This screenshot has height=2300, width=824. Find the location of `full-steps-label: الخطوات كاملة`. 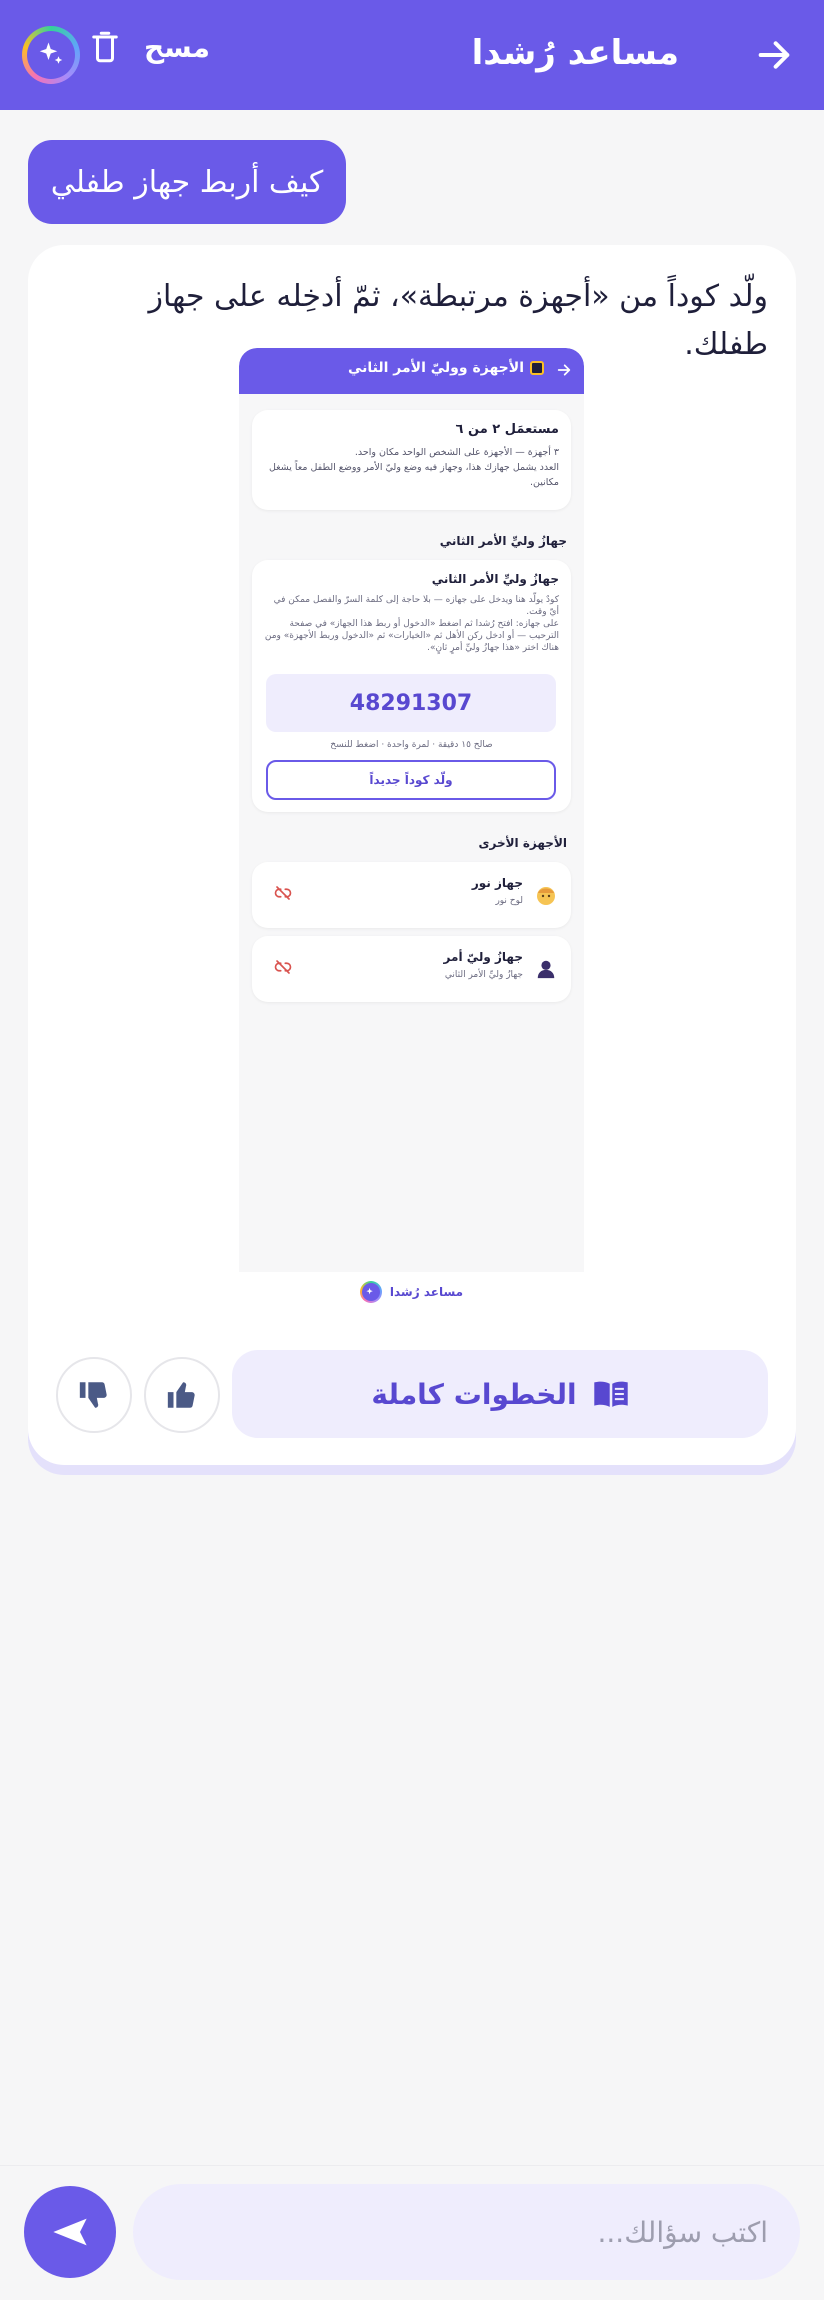

full-steps-label: الخطوات كاملة is located at coordinates (474, 1394).